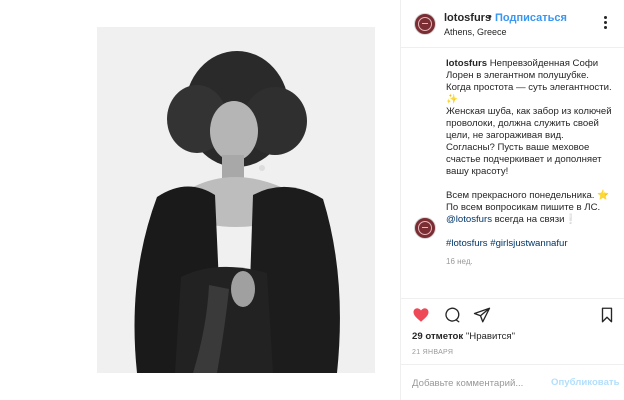 The image size is (624, 400). I want to click on more-options-icon, so click(606, 24).